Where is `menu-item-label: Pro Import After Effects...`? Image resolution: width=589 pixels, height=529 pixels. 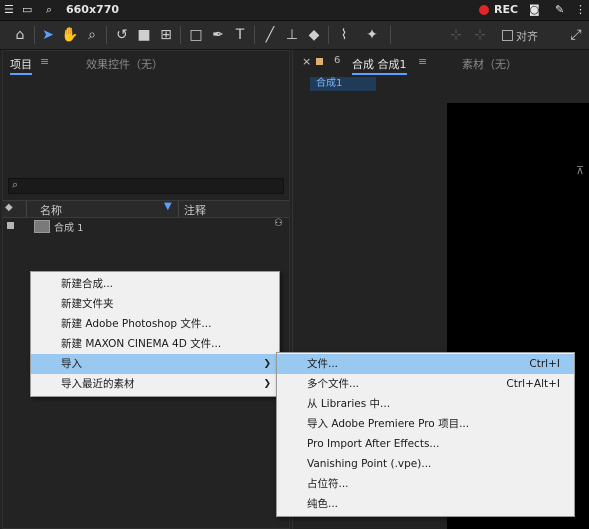 menu-item-label: Pro Import After Effects... is located at coordinates (373, 444).